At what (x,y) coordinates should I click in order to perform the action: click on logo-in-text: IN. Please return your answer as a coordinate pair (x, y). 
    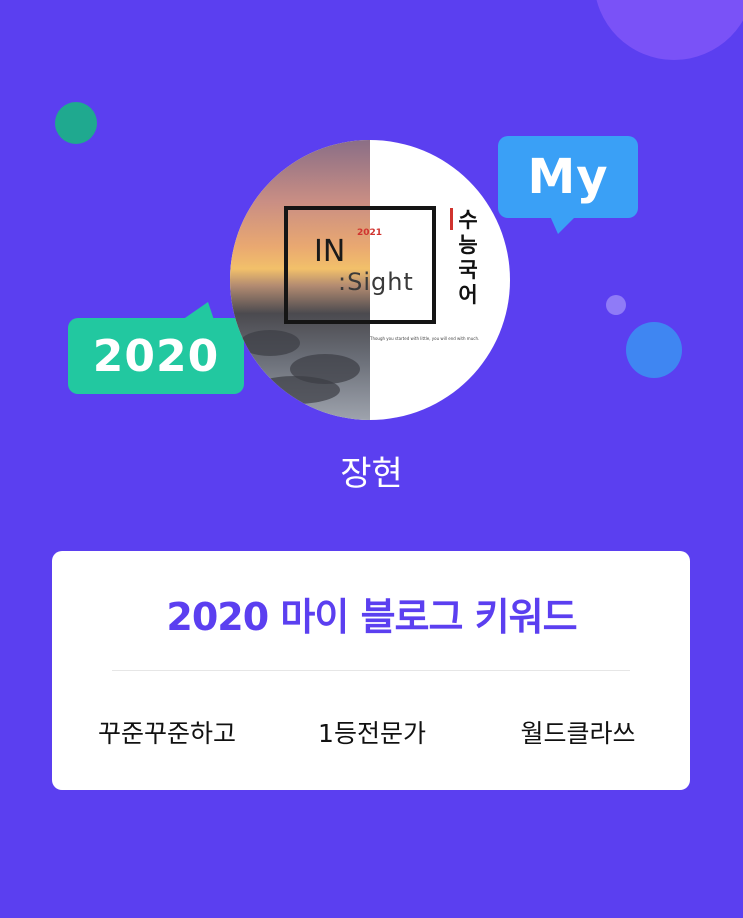
    Looking at the image, I should click on (330, 251).